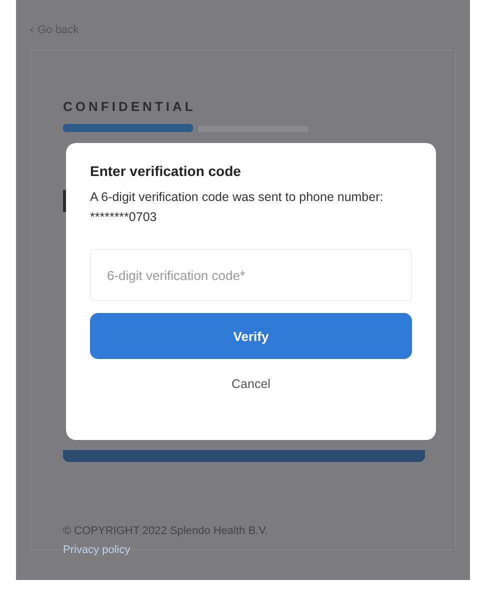 The width and height of the screenshot is (488, 590). I want to click on dialog-title: Enter verification code, so click(166, 171).